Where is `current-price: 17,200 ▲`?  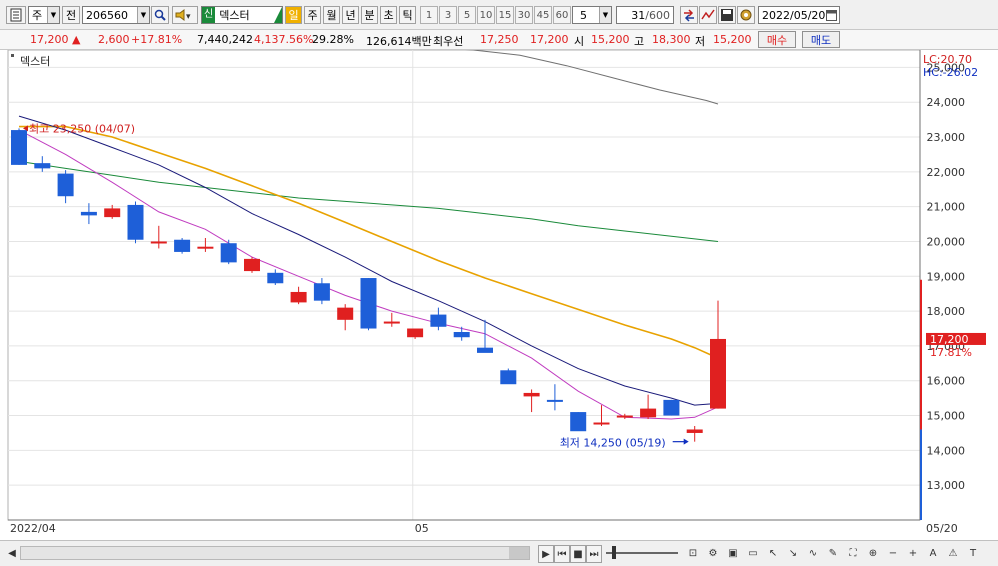 current-price: 17,200 ▲ is located at coordinates (55, 39).